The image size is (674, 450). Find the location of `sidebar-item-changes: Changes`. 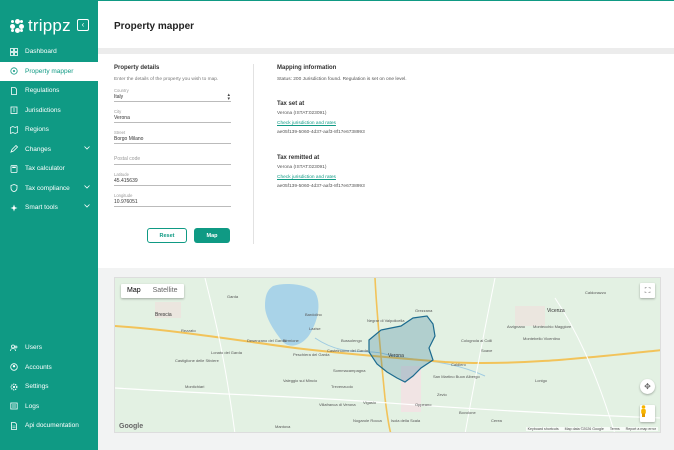

sidebar-item-changes: Changes is located at coordinates (49, 150).